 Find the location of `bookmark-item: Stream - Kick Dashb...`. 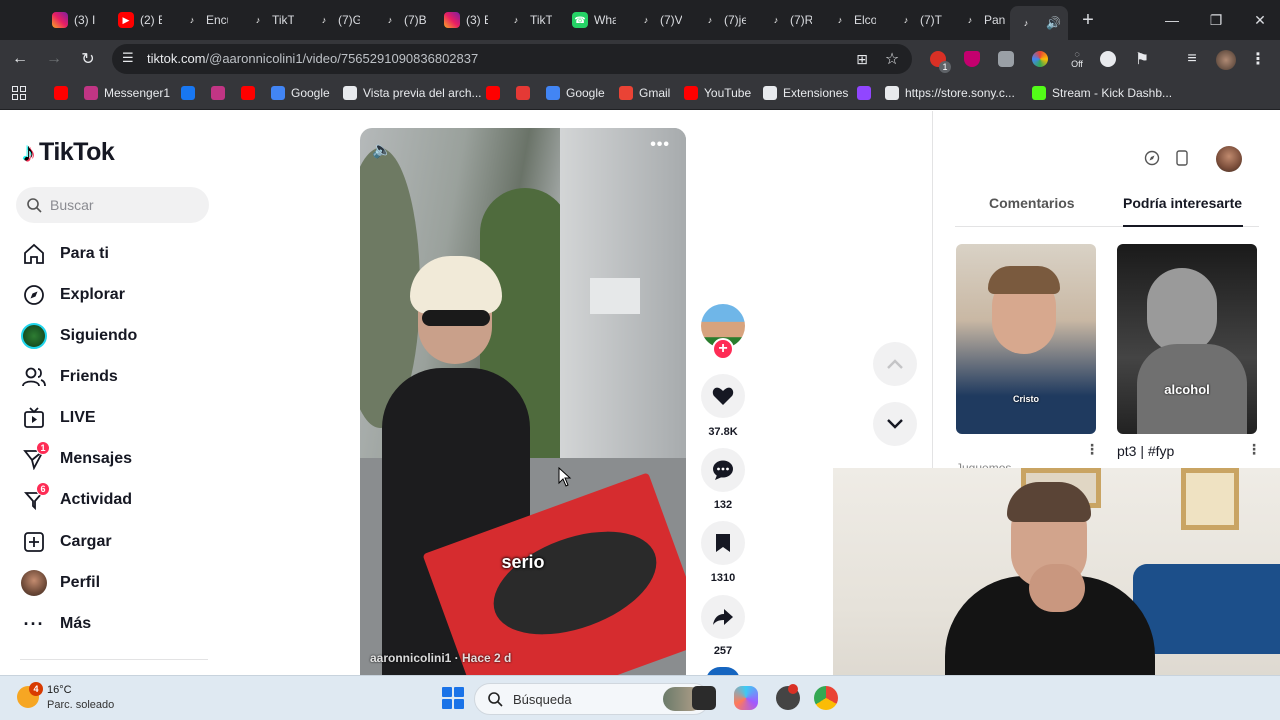

bookmark-item: Stream - Kick Dashb... is located at coordinates (1102, 93).